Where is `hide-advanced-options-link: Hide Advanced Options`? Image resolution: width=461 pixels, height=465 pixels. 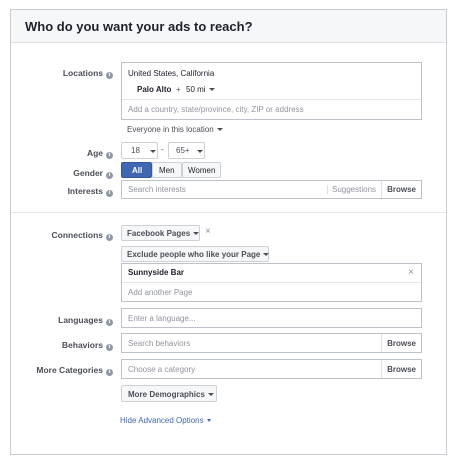
hide-advanced-options-link: Hide Advanced Options is located at coordinates (165, 420).